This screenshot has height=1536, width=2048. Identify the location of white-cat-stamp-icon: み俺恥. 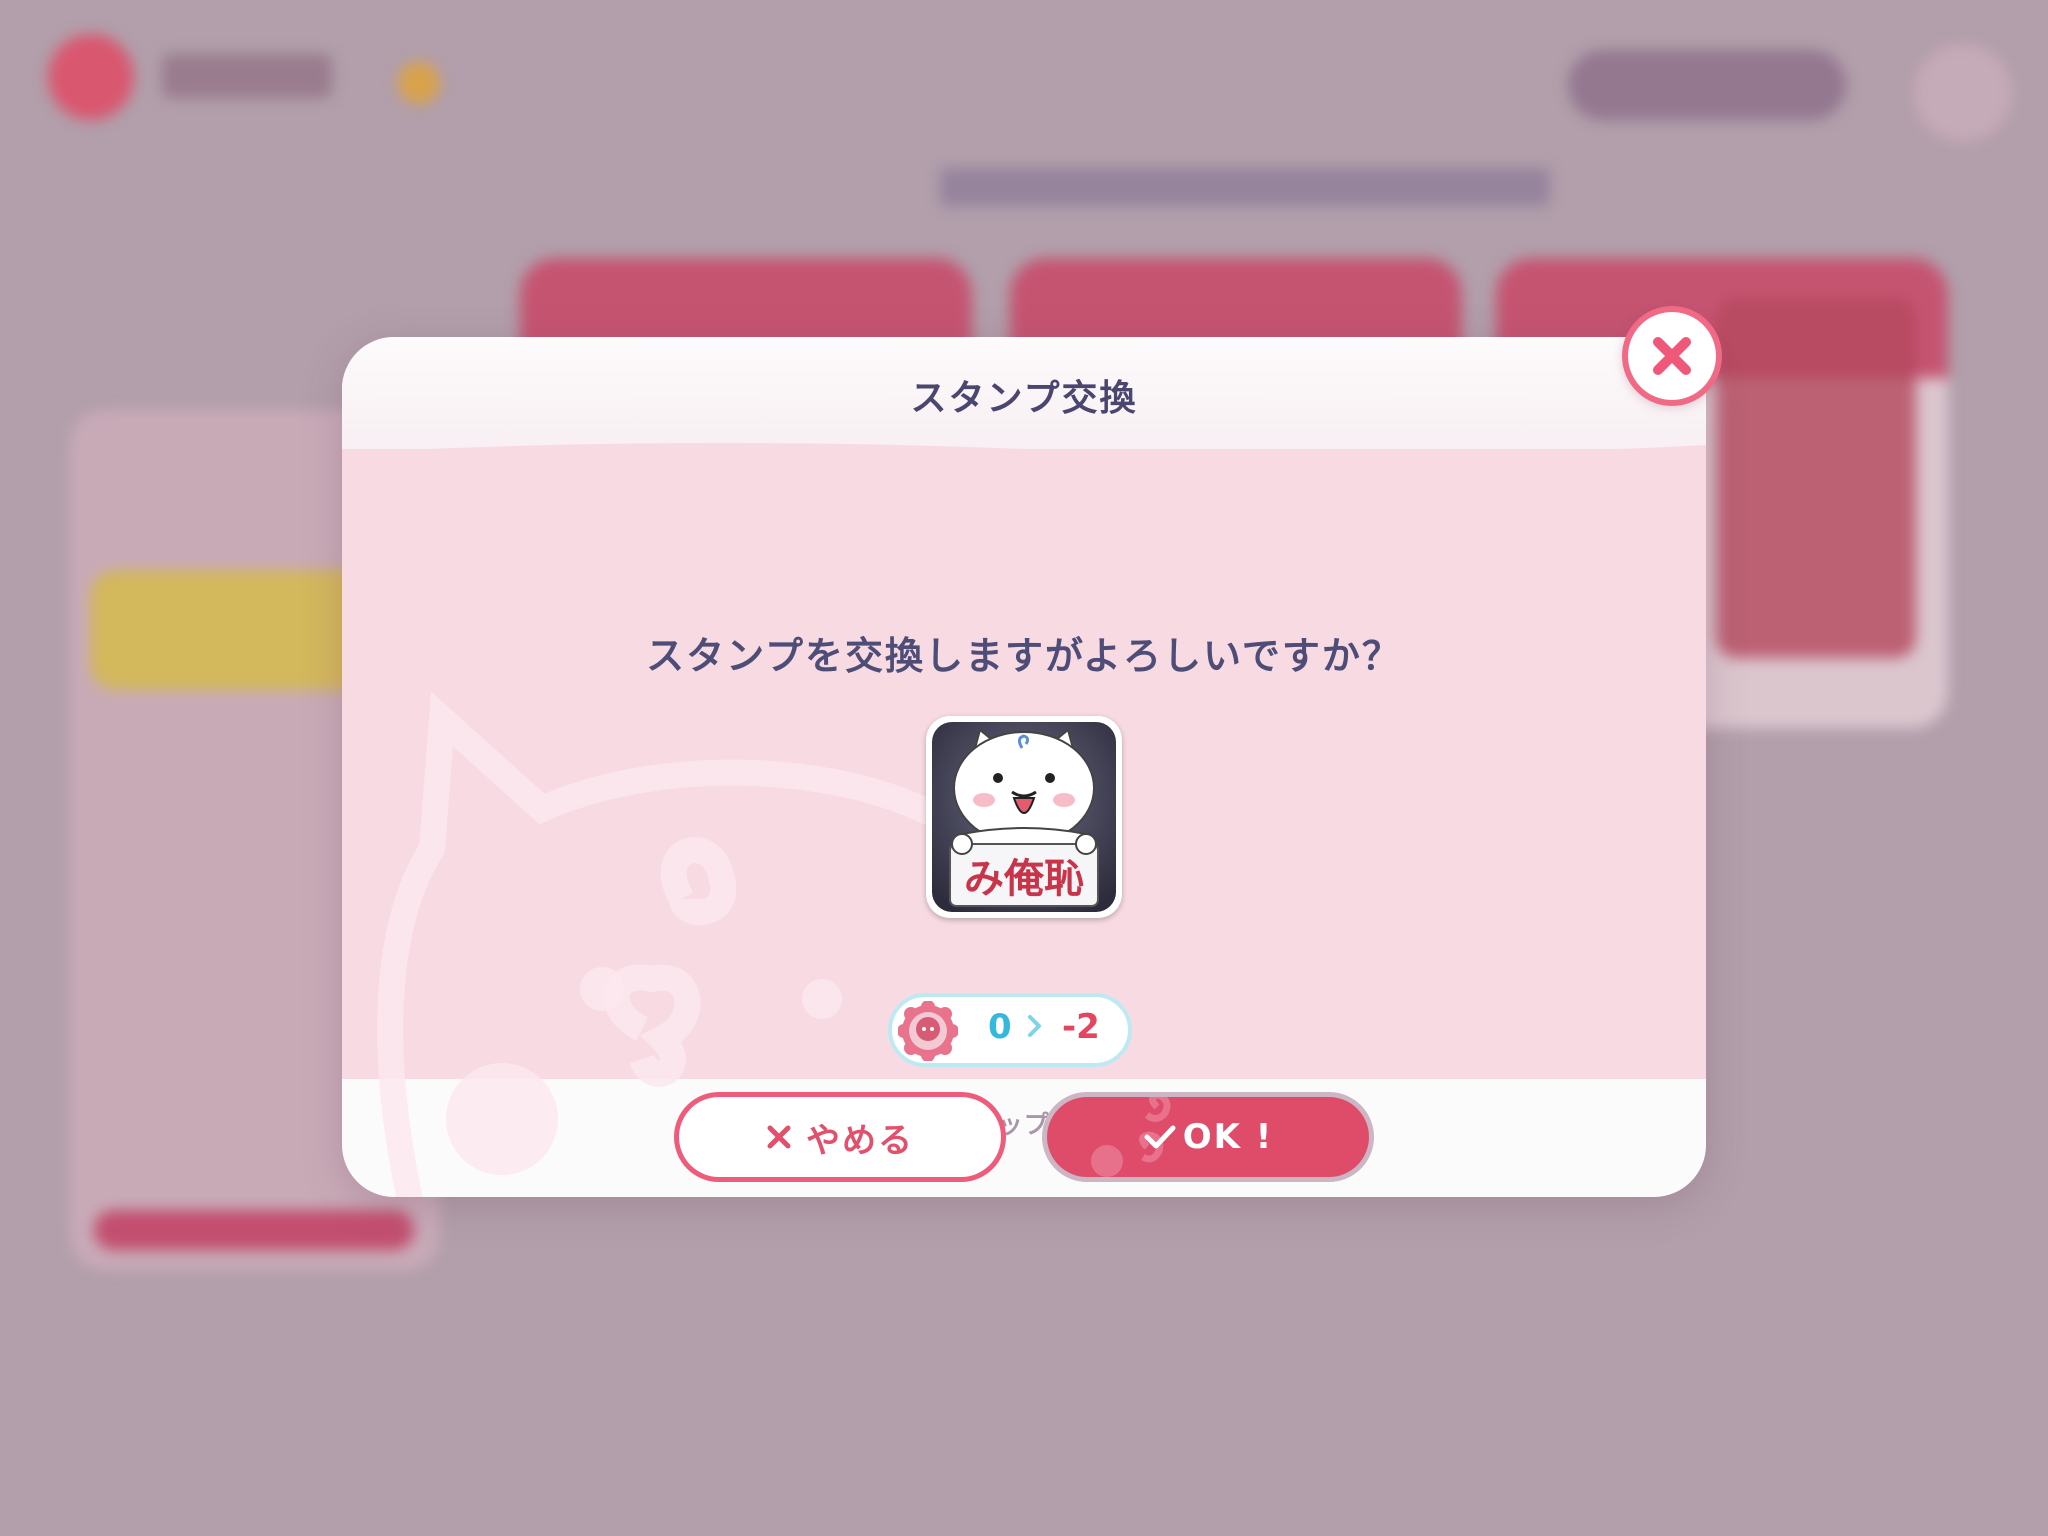
(1024, 817).